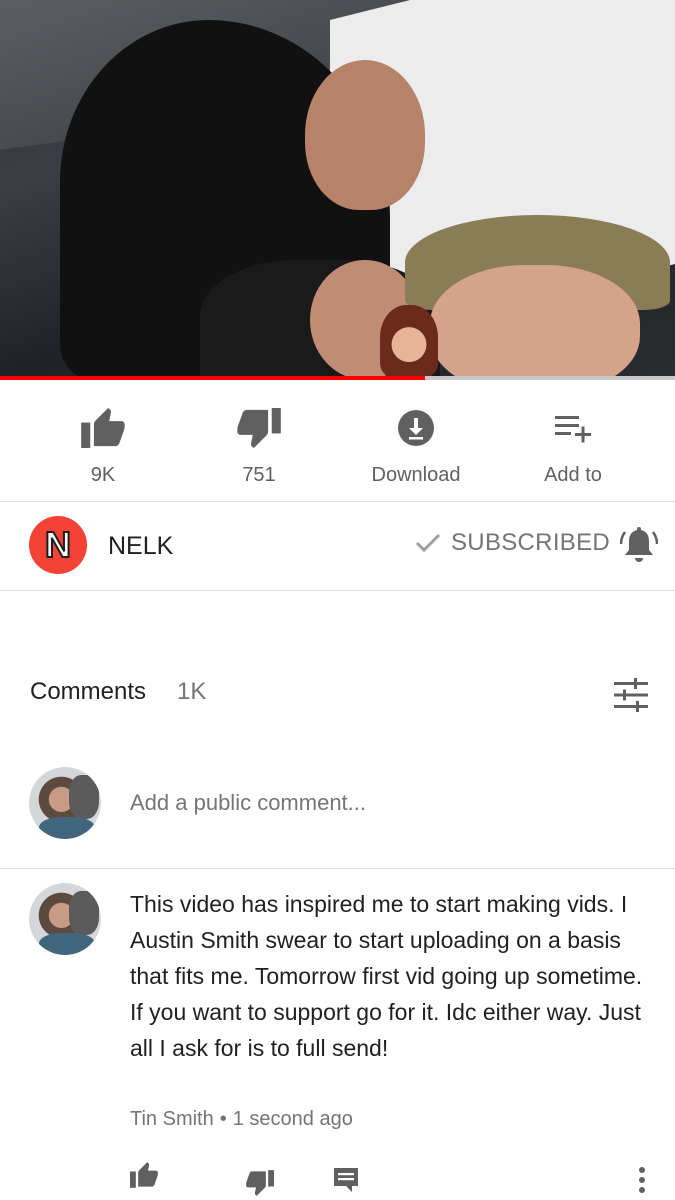  What do you see at coordinates (260, 1183) in the screenshot?
I see `comment-dislike-icon` at bounding box center [260, 1183].